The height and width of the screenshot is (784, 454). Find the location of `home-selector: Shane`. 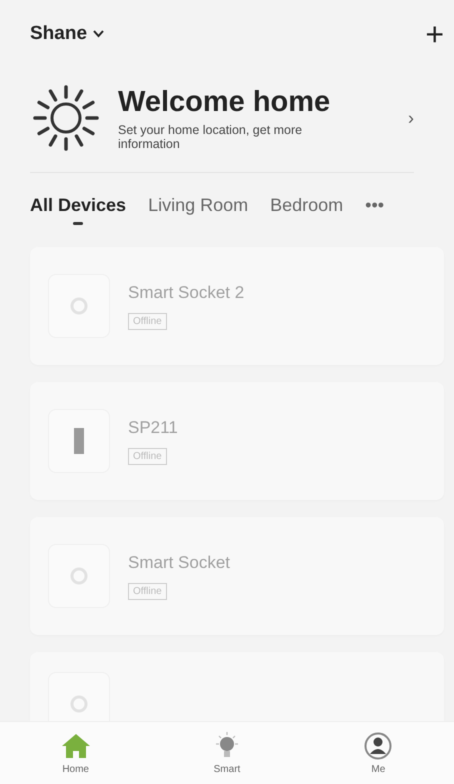

home-selector: Shane is located at coordinates (67, 34).